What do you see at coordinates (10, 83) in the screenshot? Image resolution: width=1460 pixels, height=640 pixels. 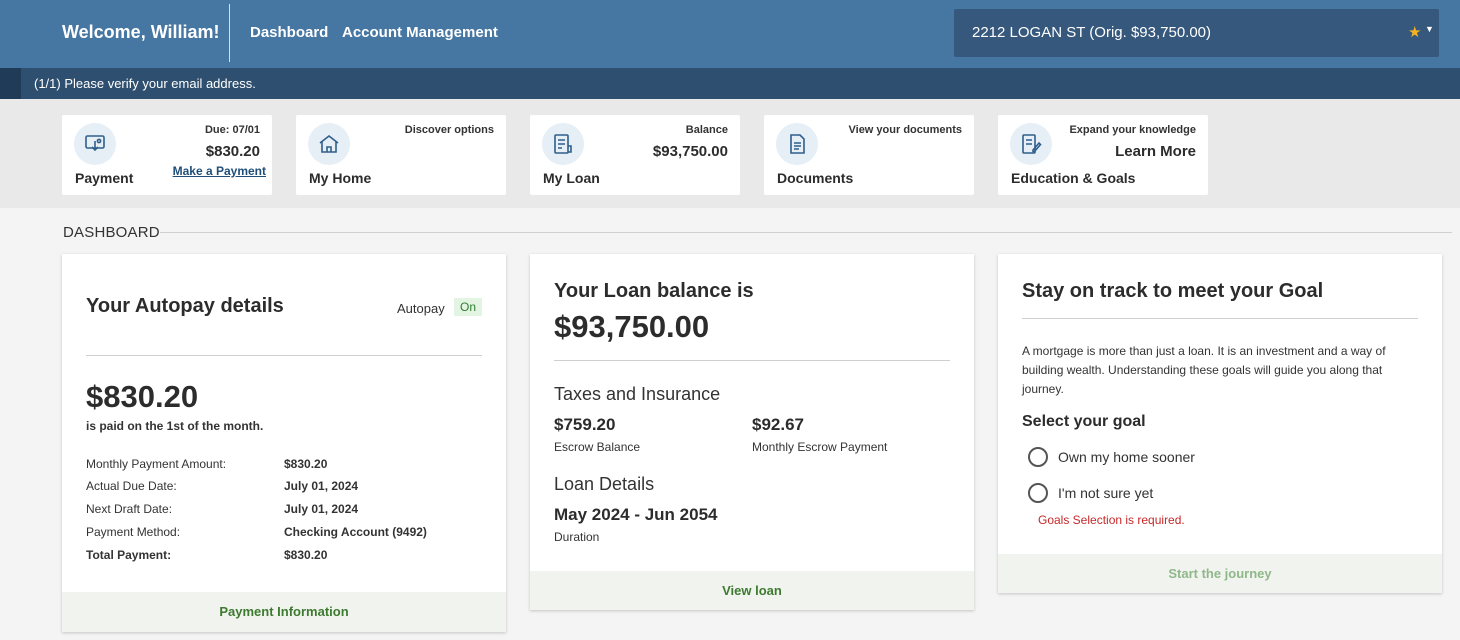 I see `notice-marker` at bounding box center [10, 83].